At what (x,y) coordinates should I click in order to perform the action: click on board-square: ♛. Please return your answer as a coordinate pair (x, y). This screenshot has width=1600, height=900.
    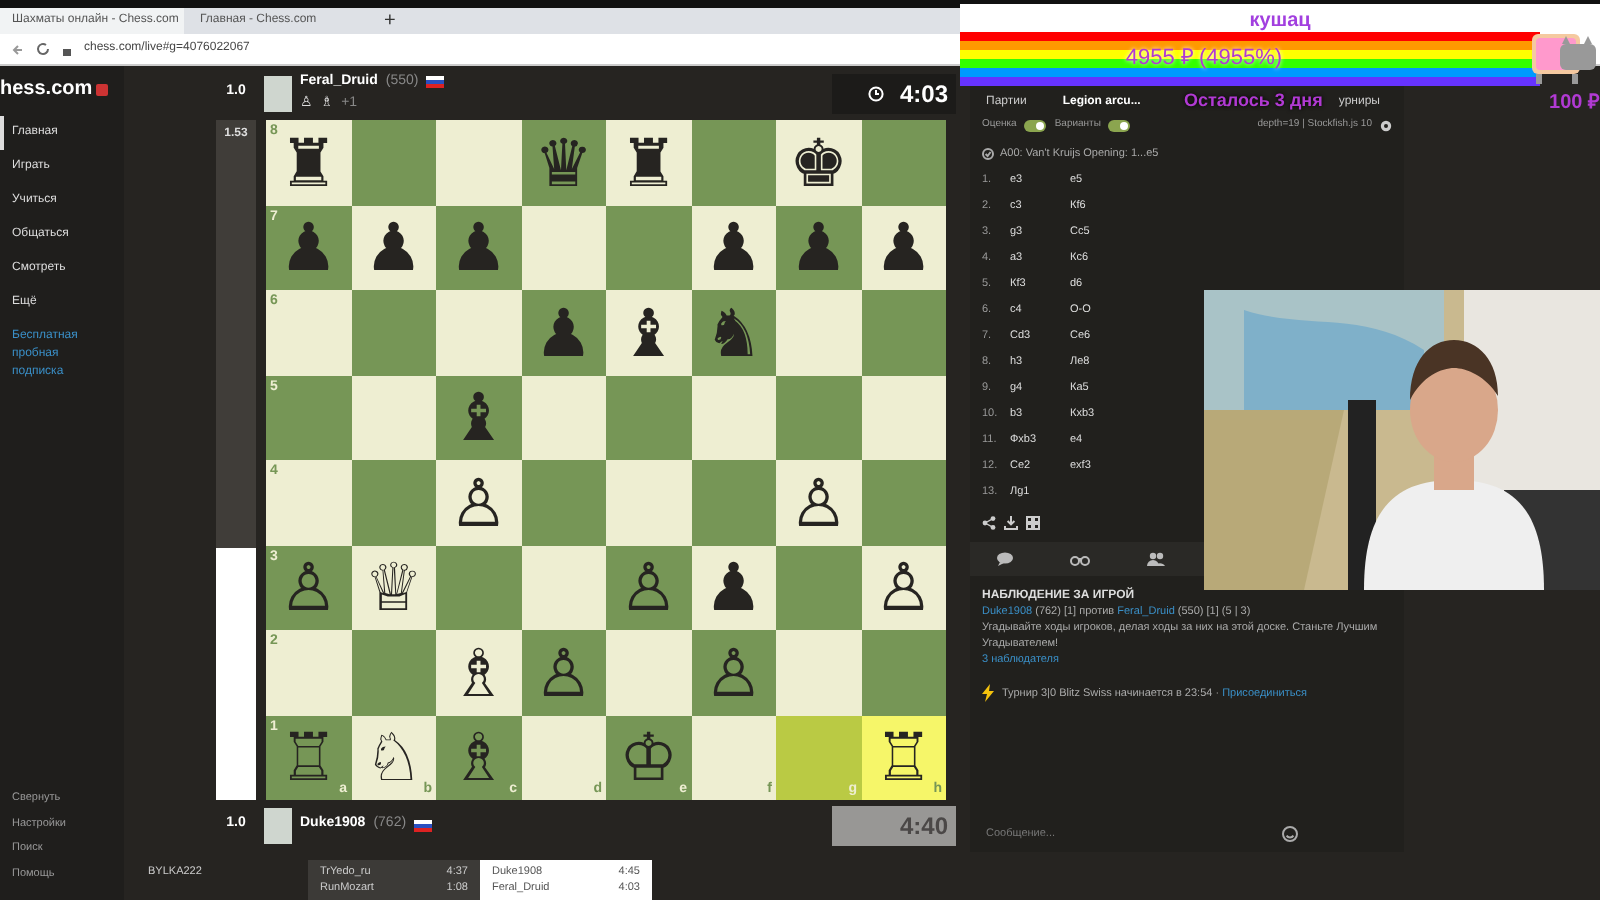
    Looking at the image, I should click on (563, 162).